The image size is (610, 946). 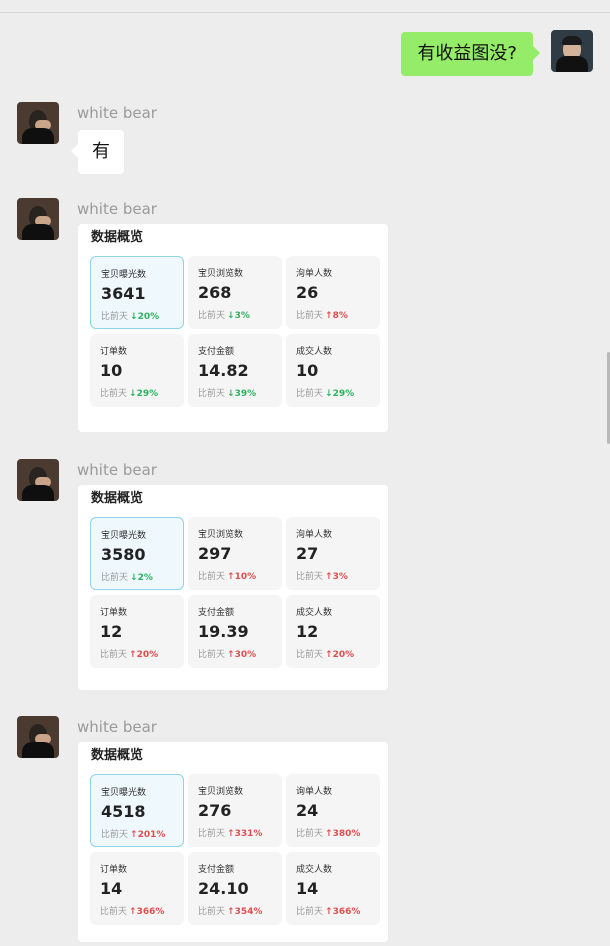 I want to click on metric-compare: 比前天 ↓39%, so click(x=227, y=392).